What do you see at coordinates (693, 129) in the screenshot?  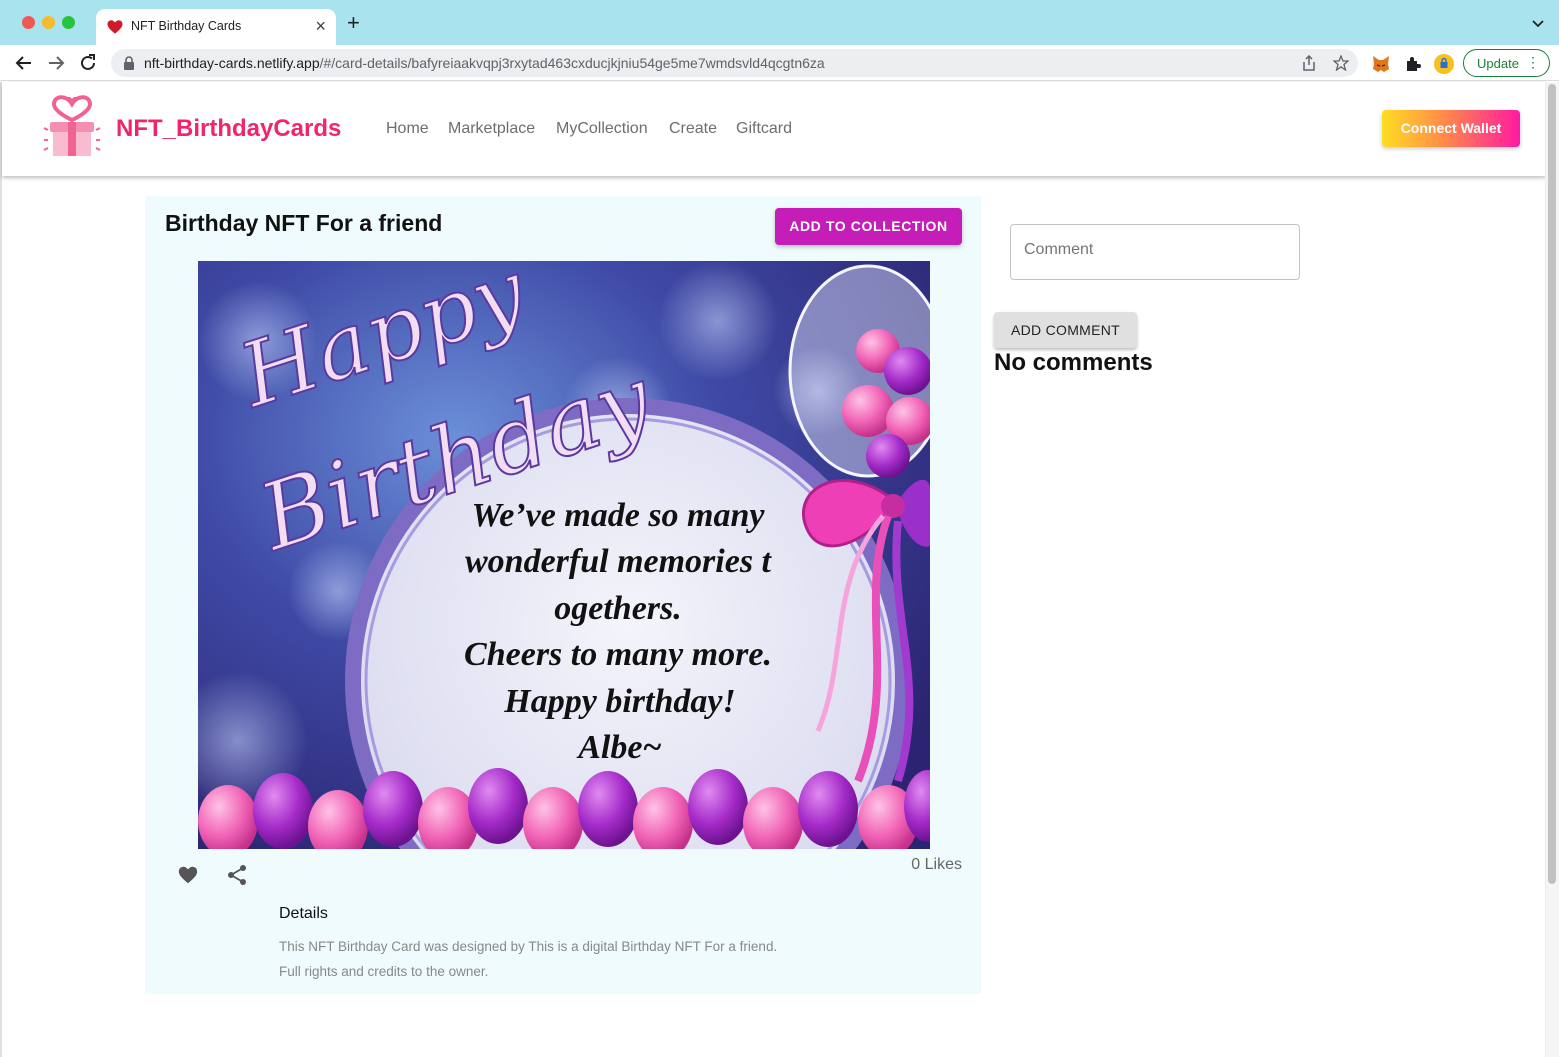 I see `nav-create: Create` at bounding box center [693, 129].